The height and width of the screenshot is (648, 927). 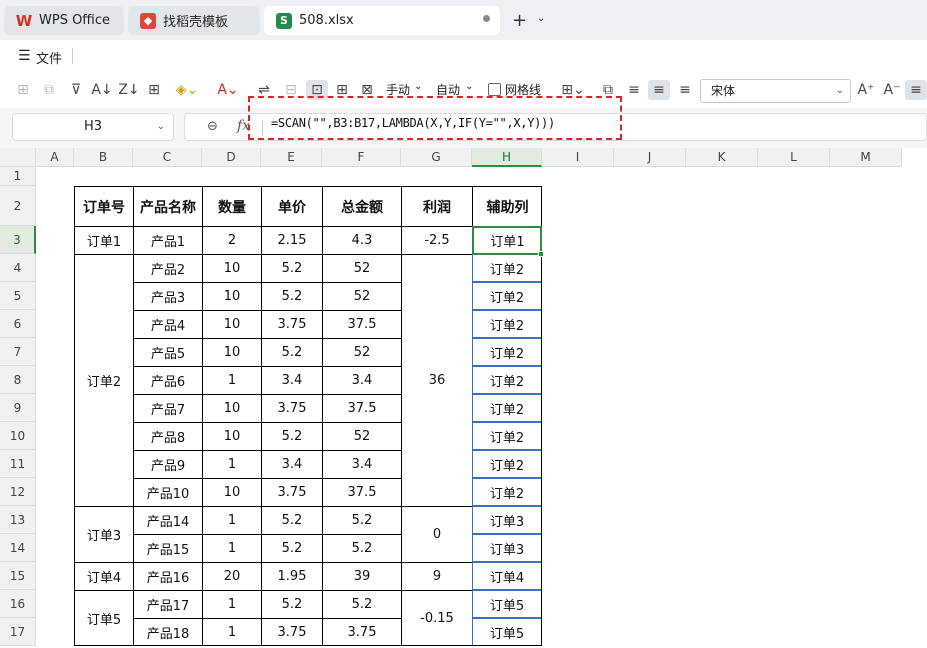 I want to click on product-name-cell: 产品3, so click(x=167, y=296).